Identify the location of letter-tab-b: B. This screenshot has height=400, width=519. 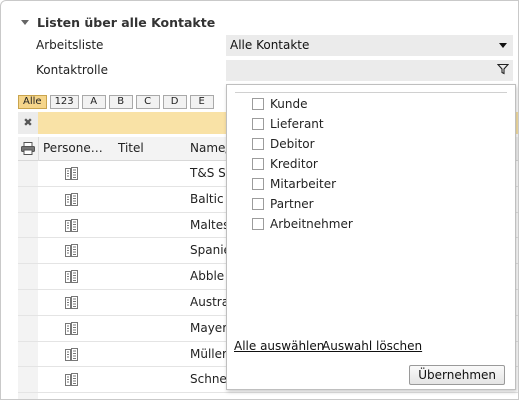
(120, 102).